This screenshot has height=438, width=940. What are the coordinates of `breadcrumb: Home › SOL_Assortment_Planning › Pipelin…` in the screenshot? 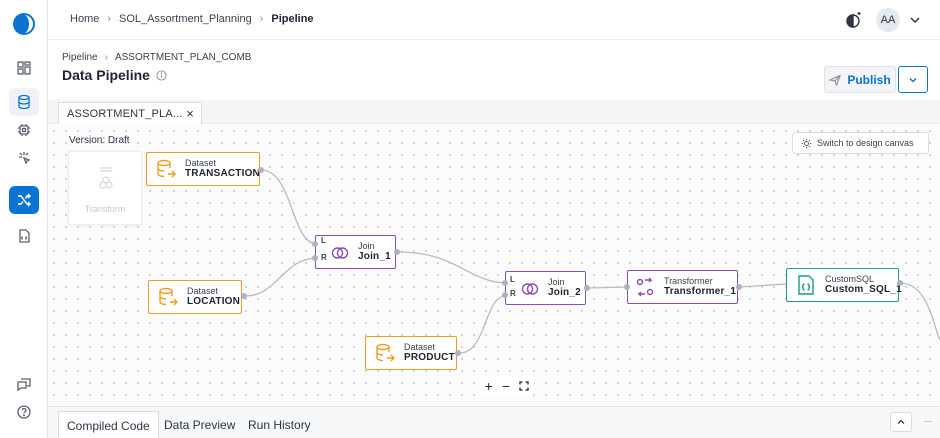 It's located at (192, 19).